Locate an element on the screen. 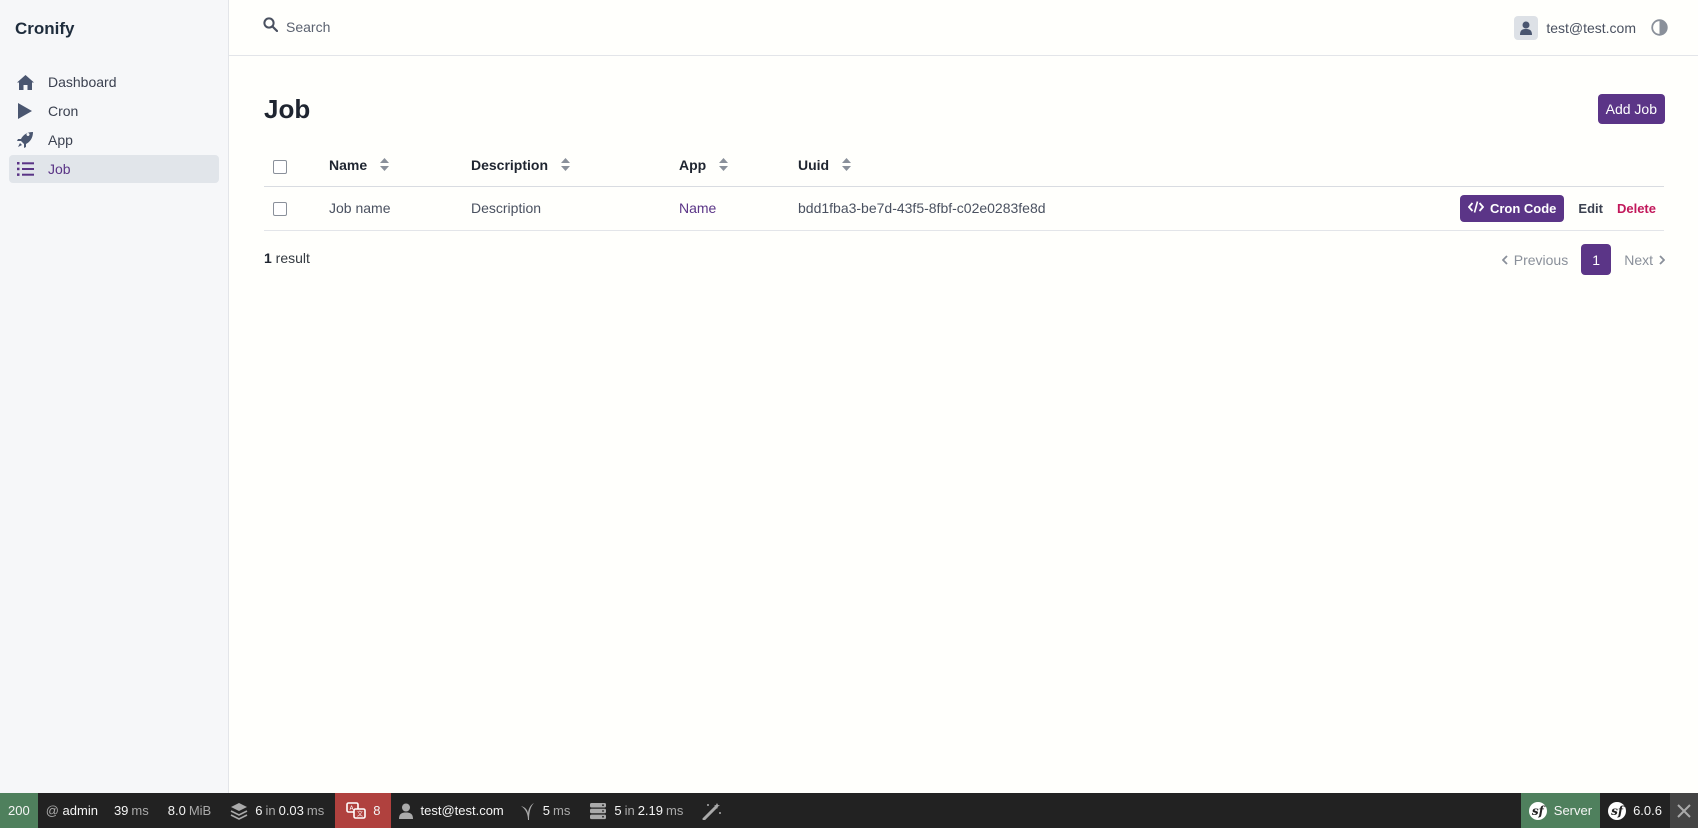 This screenshot has width=1698, height=828. user-menu: test@test.com is located at coordinates (1575, 28).